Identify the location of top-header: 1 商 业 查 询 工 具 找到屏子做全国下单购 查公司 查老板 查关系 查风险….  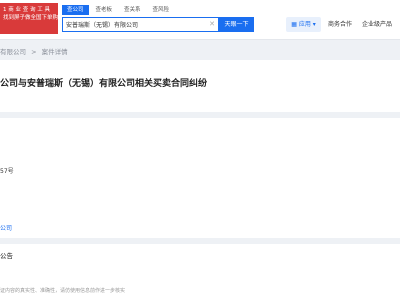
(200, 20).